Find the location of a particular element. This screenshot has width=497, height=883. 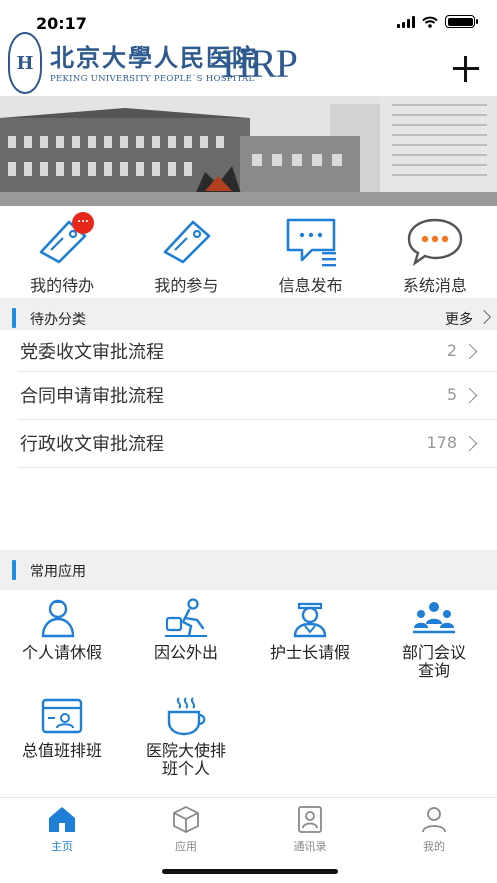

app-label: 因公外出 is located at coordinates (185, 652).